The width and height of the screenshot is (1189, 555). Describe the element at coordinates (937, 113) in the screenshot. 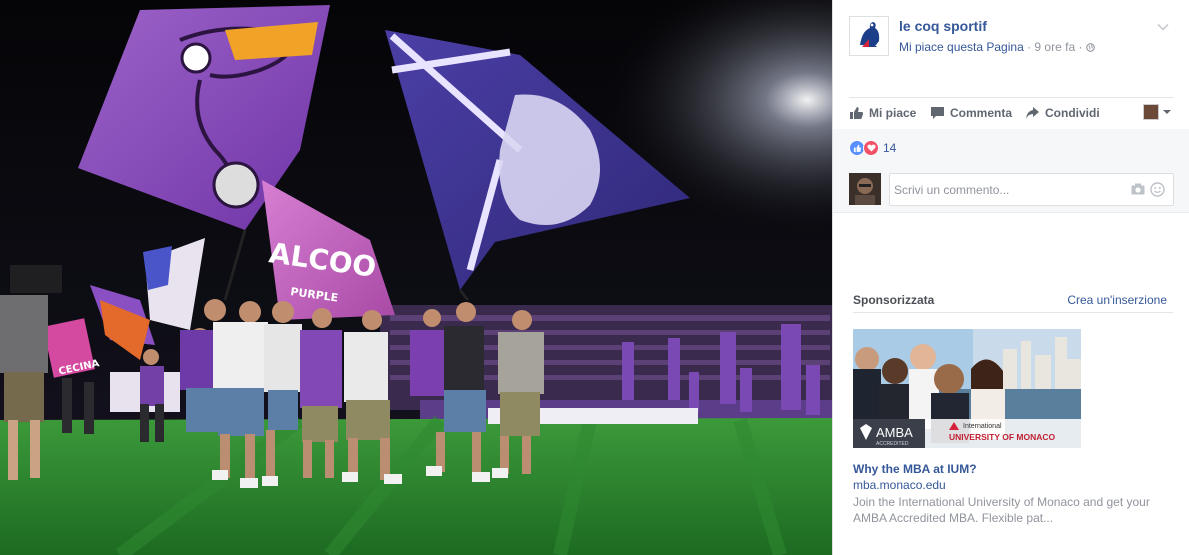

I see `comment-icon` at that location.